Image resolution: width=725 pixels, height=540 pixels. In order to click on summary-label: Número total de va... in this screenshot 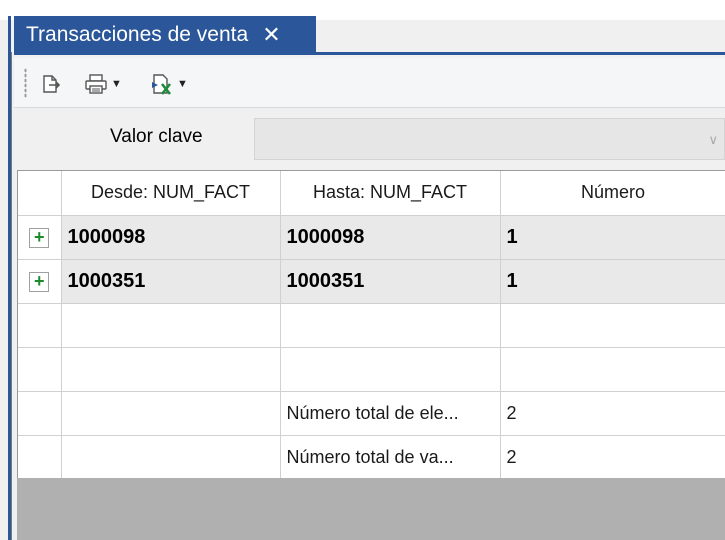, I will do `click(390, 457)`.